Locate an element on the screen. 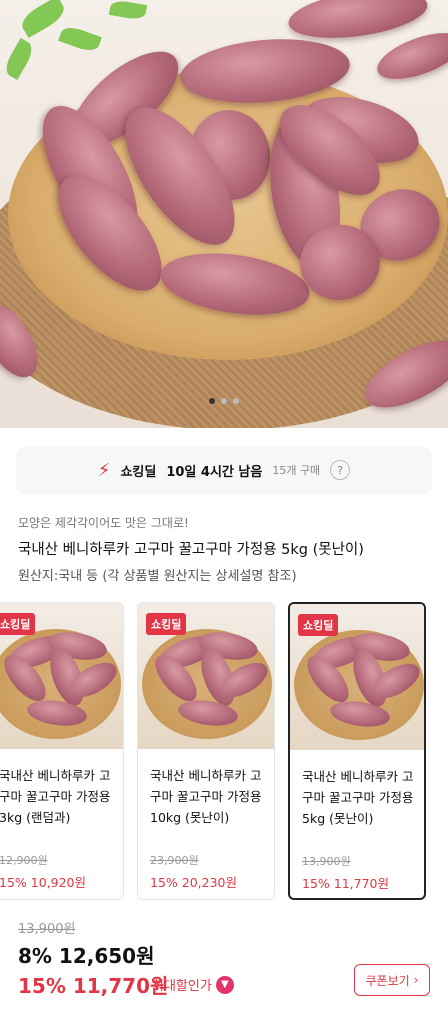 The width and height of the screenshot is (448, 1024). max-discount-label: 최대할인가 is located at coordinates (182, 986).